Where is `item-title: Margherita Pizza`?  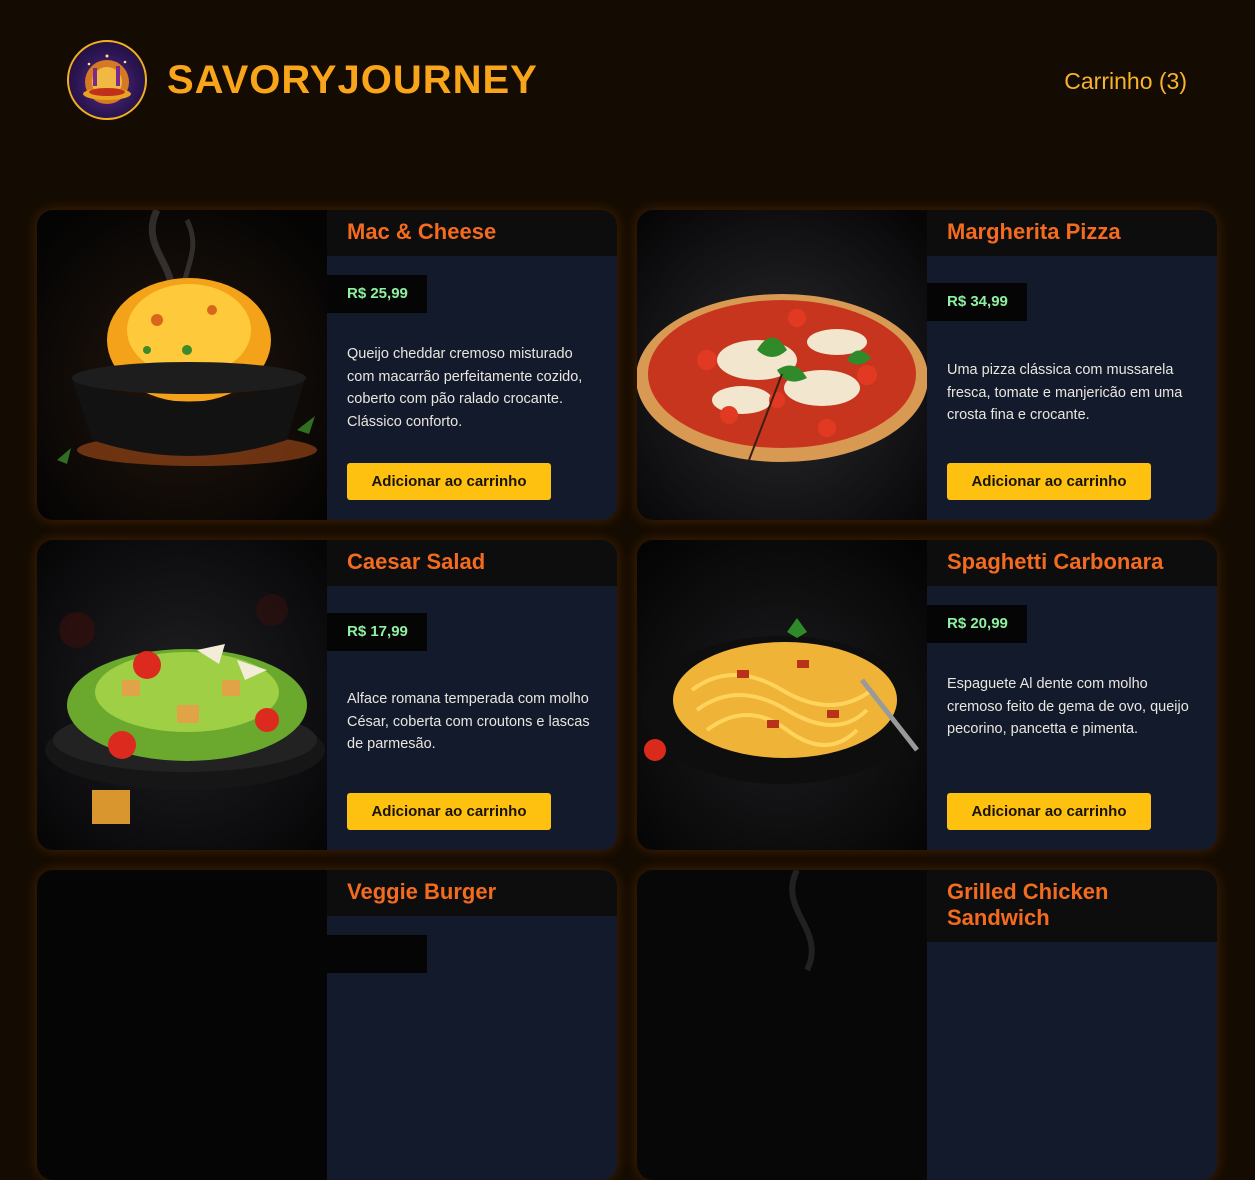 item-title: Margherita Pizza is located at coordinates (1034, 231).